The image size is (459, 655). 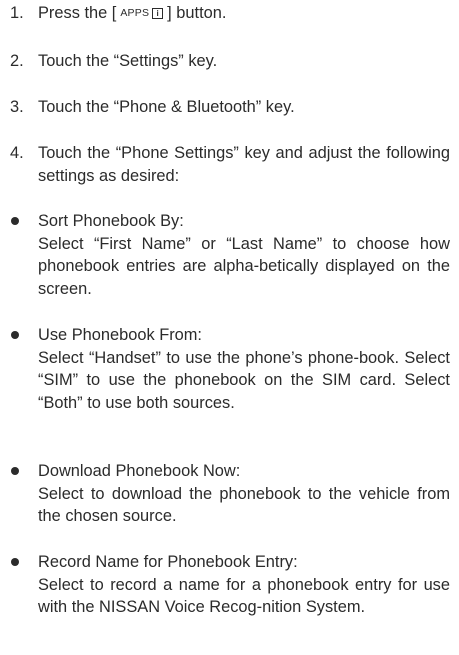 What do you see at coordinates (230, 61) in the screenshot?
I see `step-2: 2. Touch the “Settings” key.` at bounding box center [230, 61].